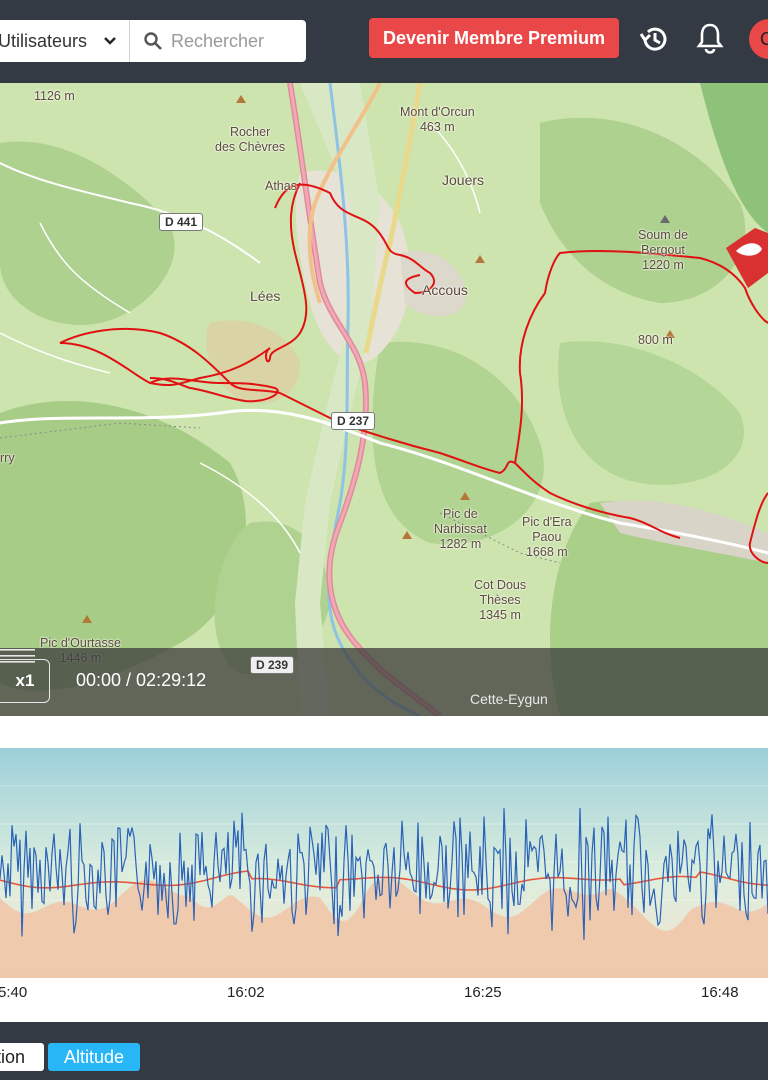 The height and width of the screenshot is (1080, 768). I want to click on map-label-jouers: Jouers, so click(463, 180).